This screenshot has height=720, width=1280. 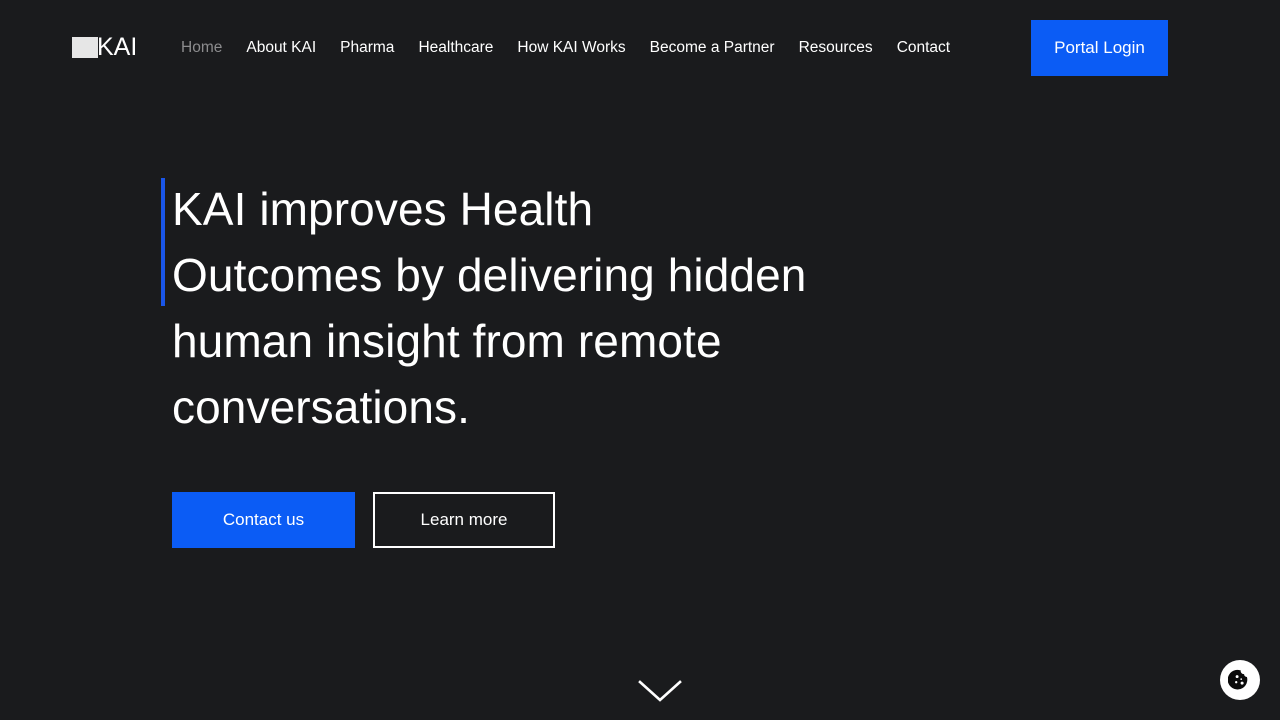 I want to click on hero-actions: Contact us Learn more, so click(x=363, y=520).